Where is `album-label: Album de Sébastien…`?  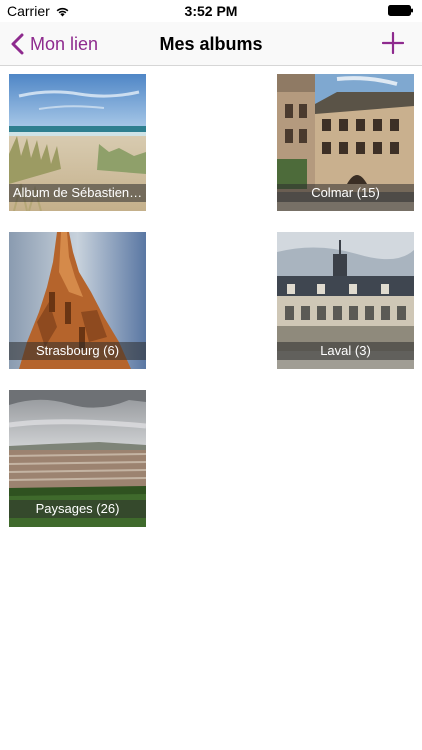 album-label: Album de Sébastien… is located at coordinates (77, 193).